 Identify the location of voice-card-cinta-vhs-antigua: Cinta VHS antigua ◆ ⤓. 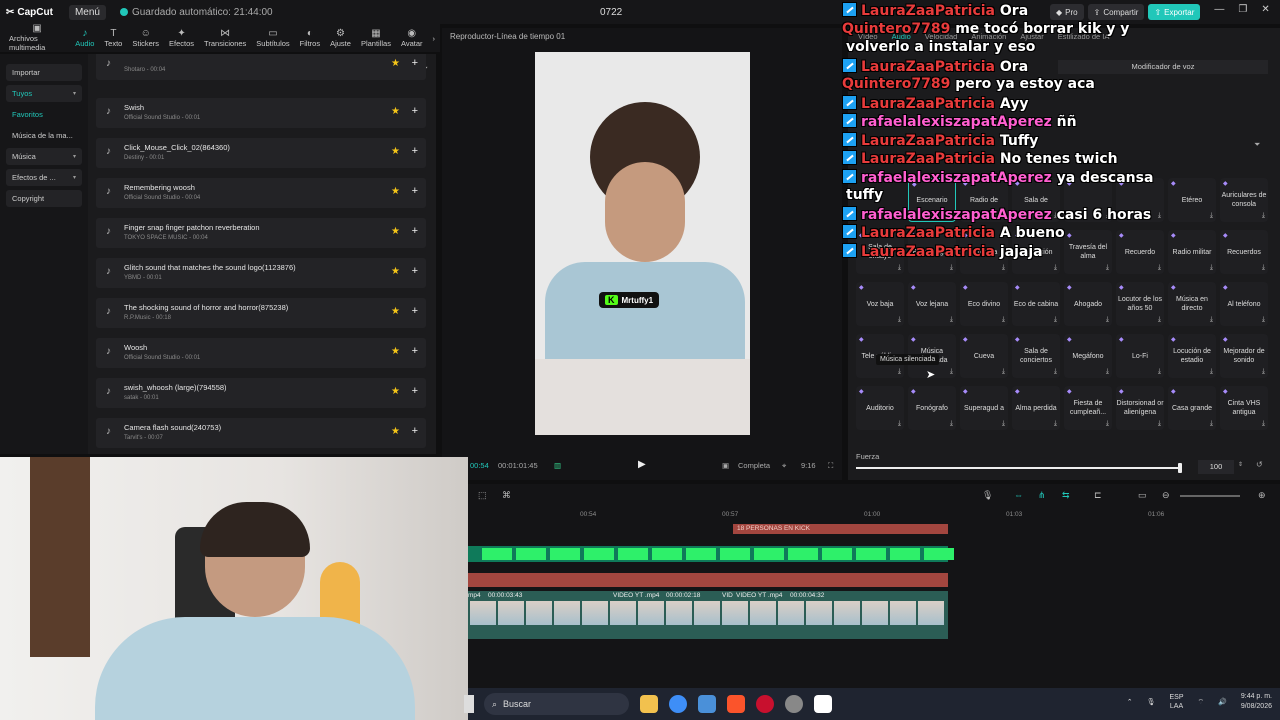
(1244, 408).